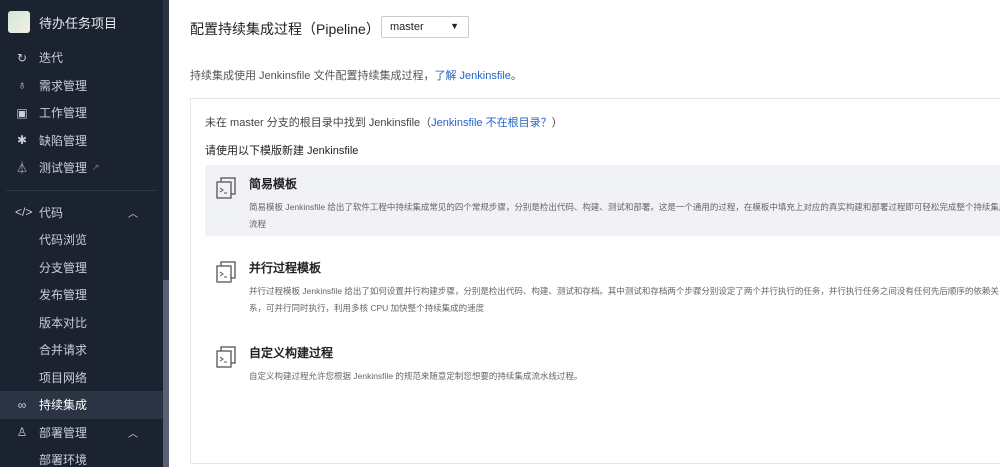 The height and width of the screenshot is (474, 1000). What do you see at coordinates (63, 405) in the screenshot?
I see `label: 持续集成` at bounding box center [63, 405].